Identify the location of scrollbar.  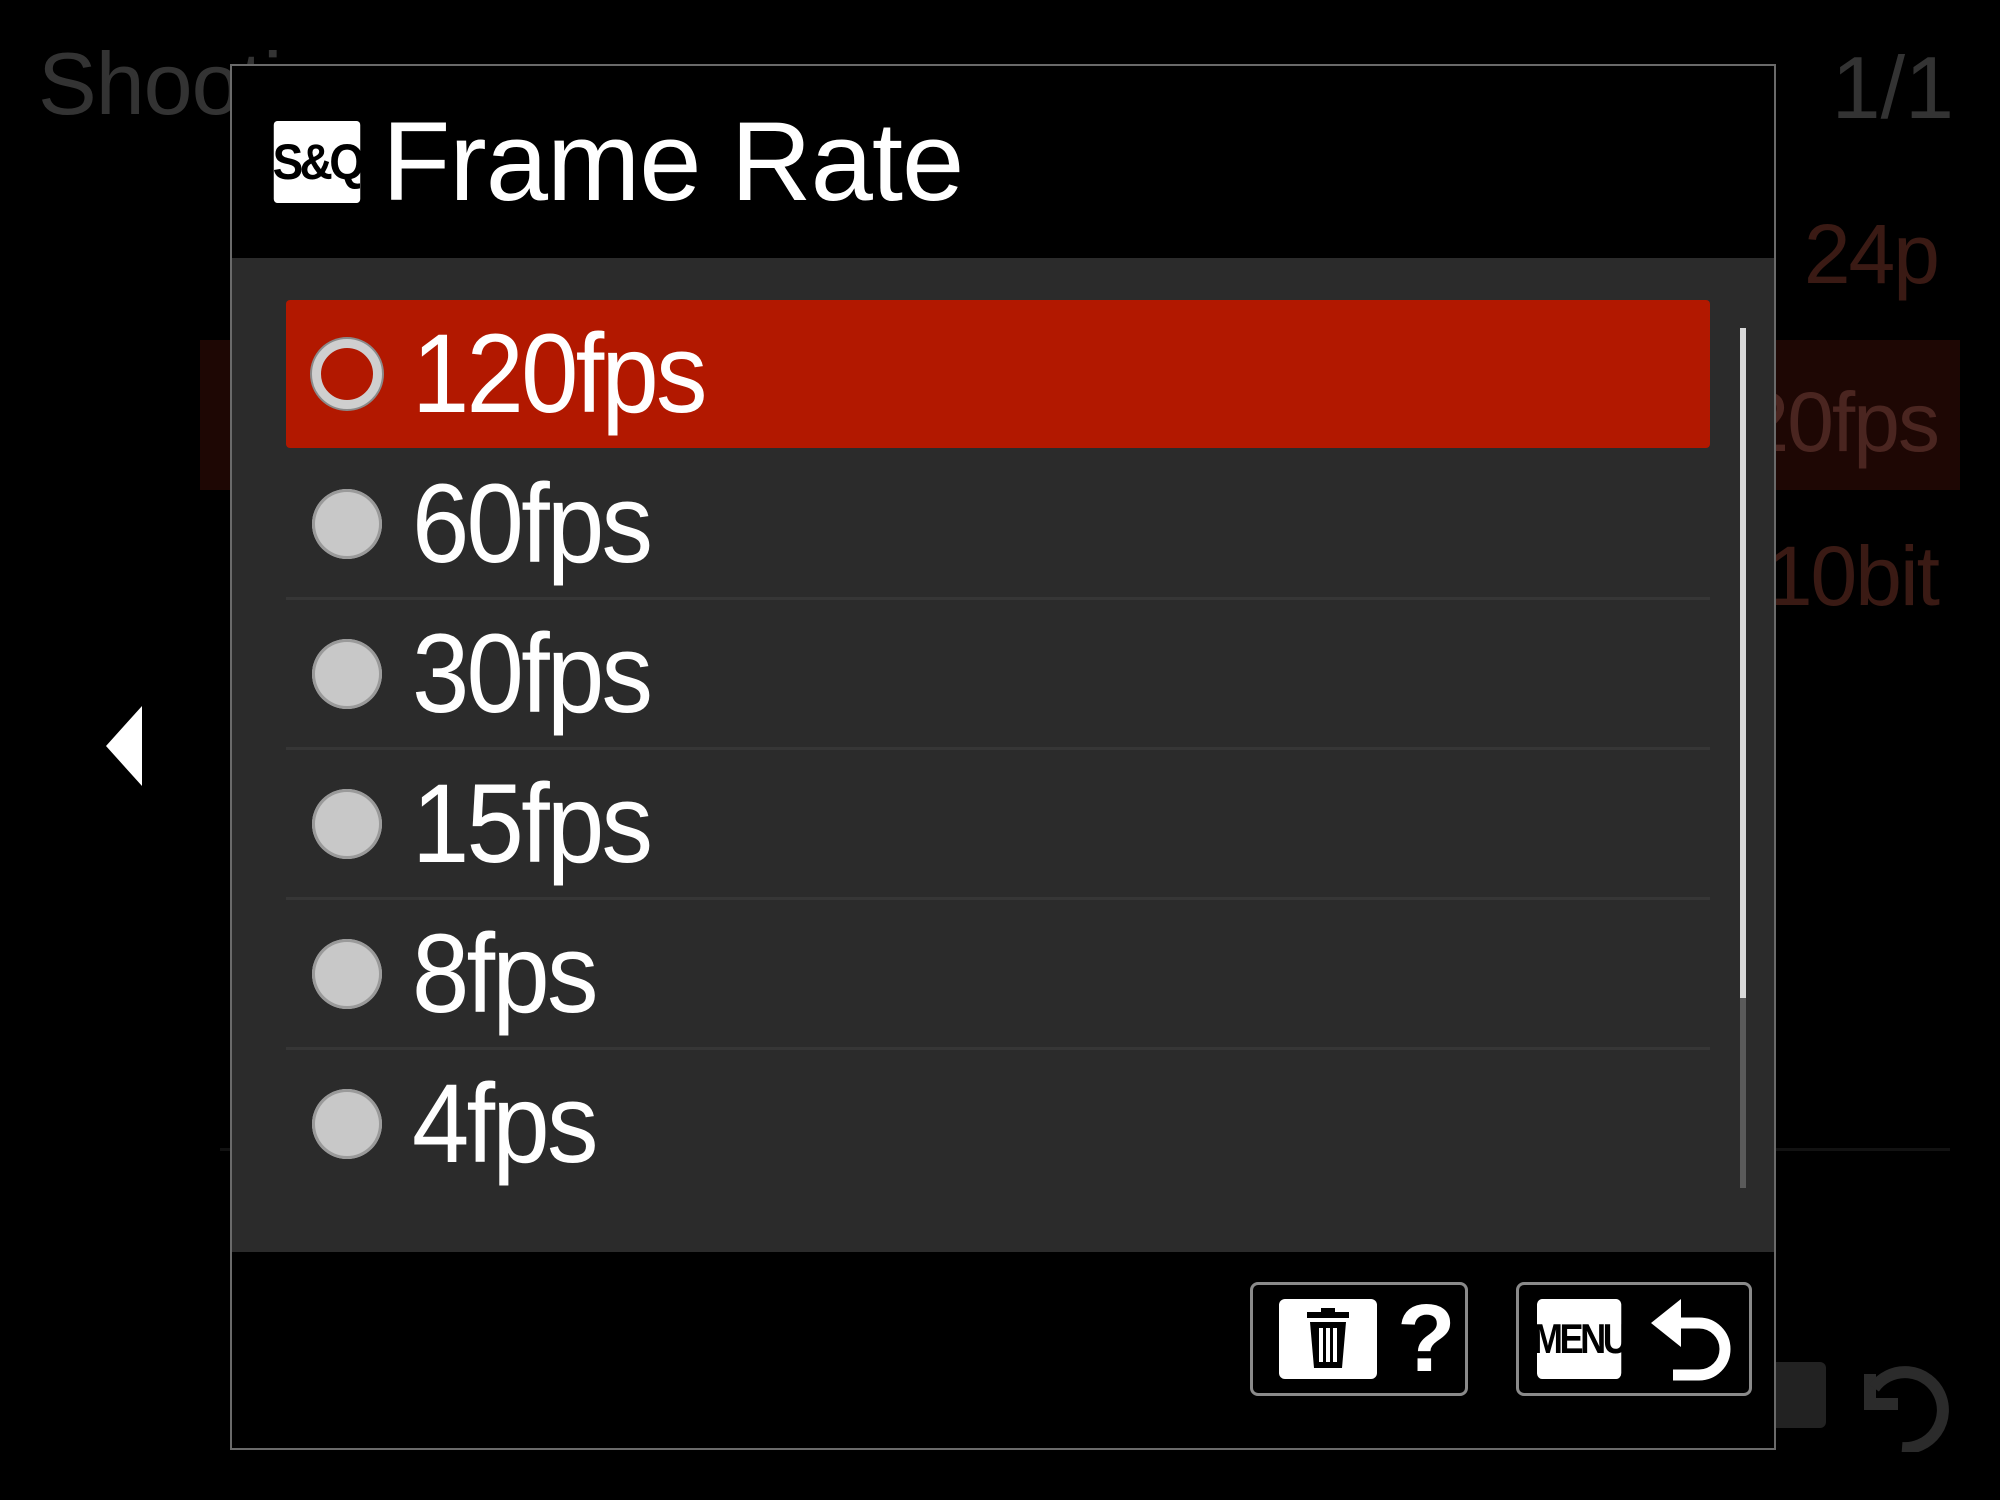
(1743, 758).